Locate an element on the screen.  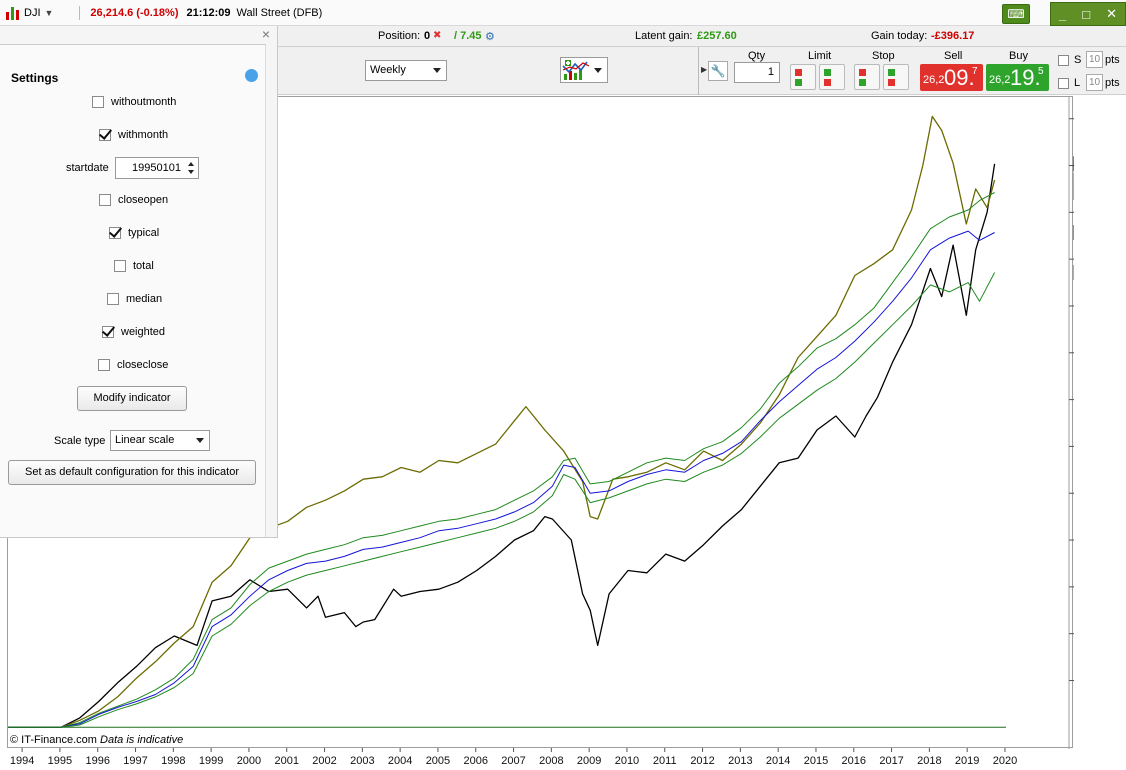
option-label: total is located at coordinates (143, 266).